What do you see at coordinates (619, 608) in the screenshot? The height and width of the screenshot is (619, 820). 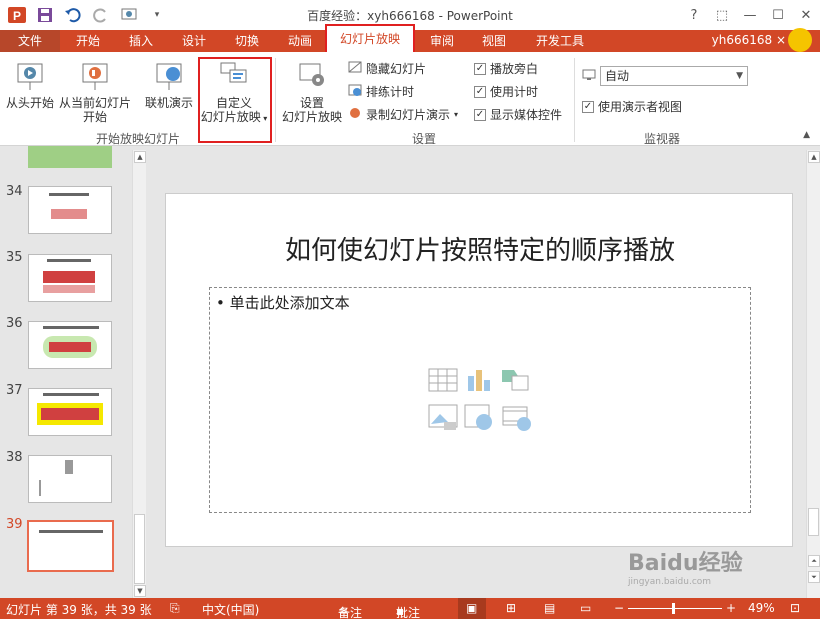 I see `zoom-out-icon: −` at bounding box center [619, 608].